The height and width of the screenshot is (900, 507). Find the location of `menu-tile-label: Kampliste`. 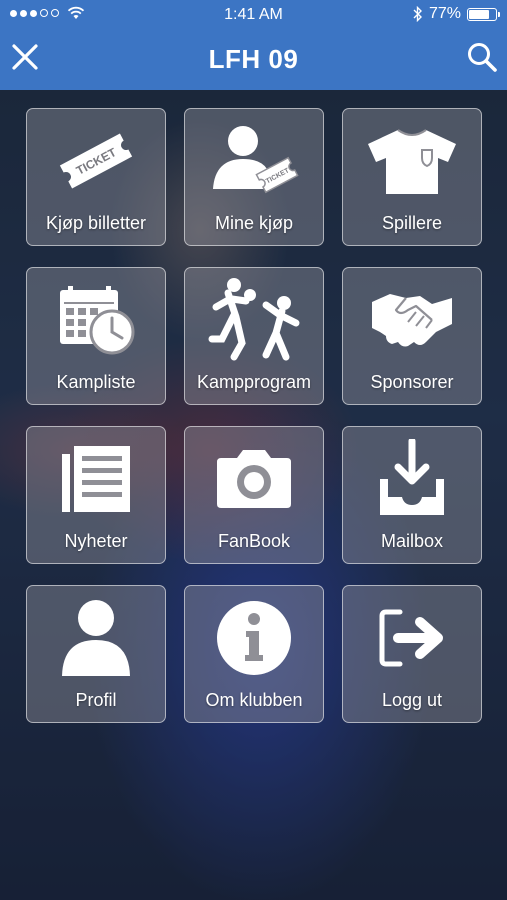

menu-tile-label: Kampliste is located at coordinates (96, 382).